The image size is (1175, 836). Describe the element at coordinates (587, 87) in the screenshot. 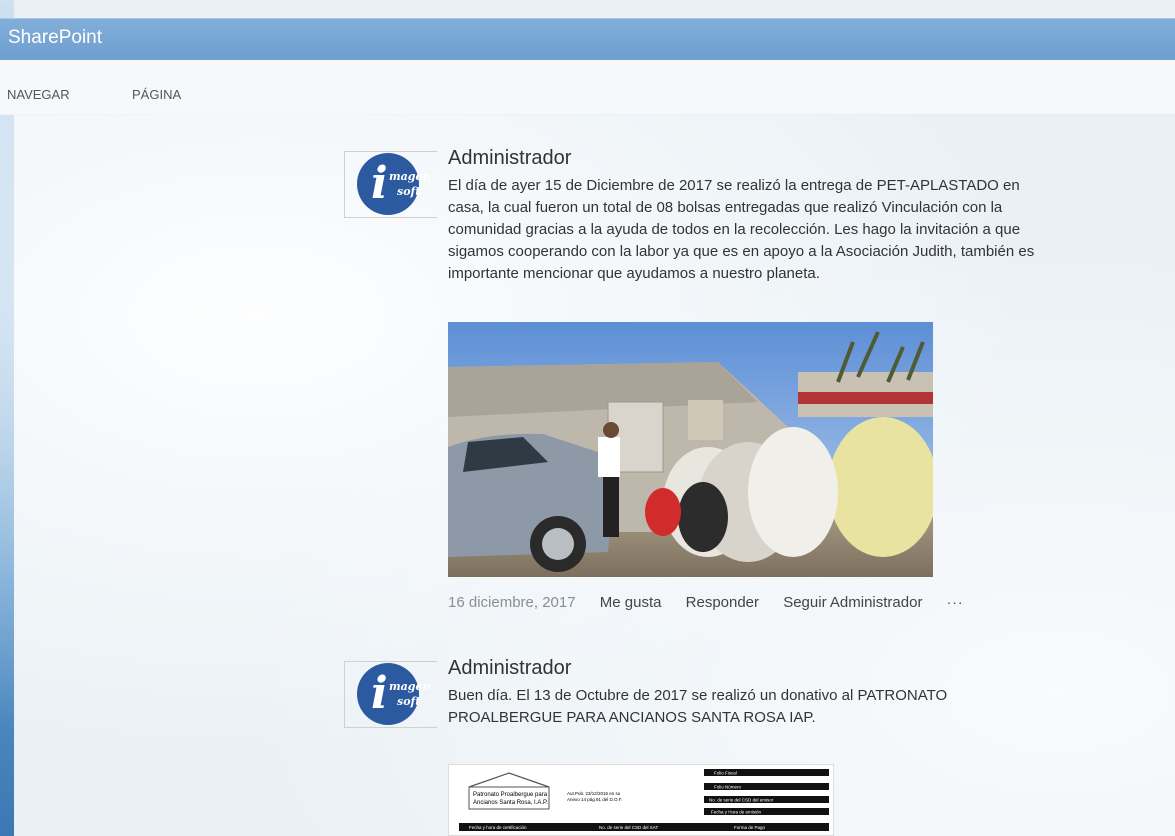

I see `ribbon: NAVEGAR PÁGINA` at that location.